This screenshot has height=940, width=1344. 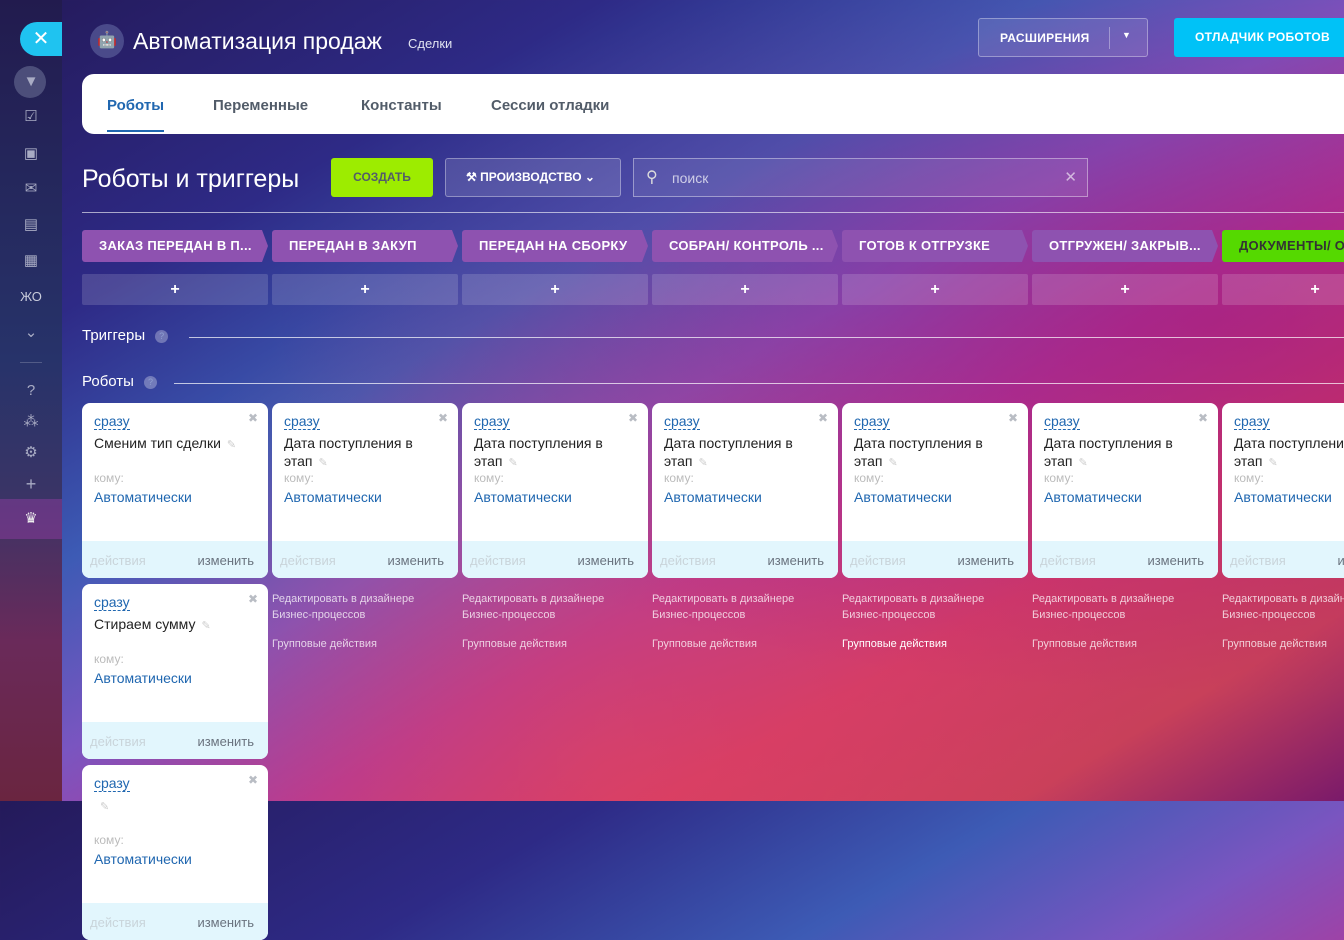 What do you see at coordinates (533, 177) in the screenshot?
I see `category-dropdown: ⚒ ПРОИЗВОДСТВО ⌄` at bounding box center [533, 177].